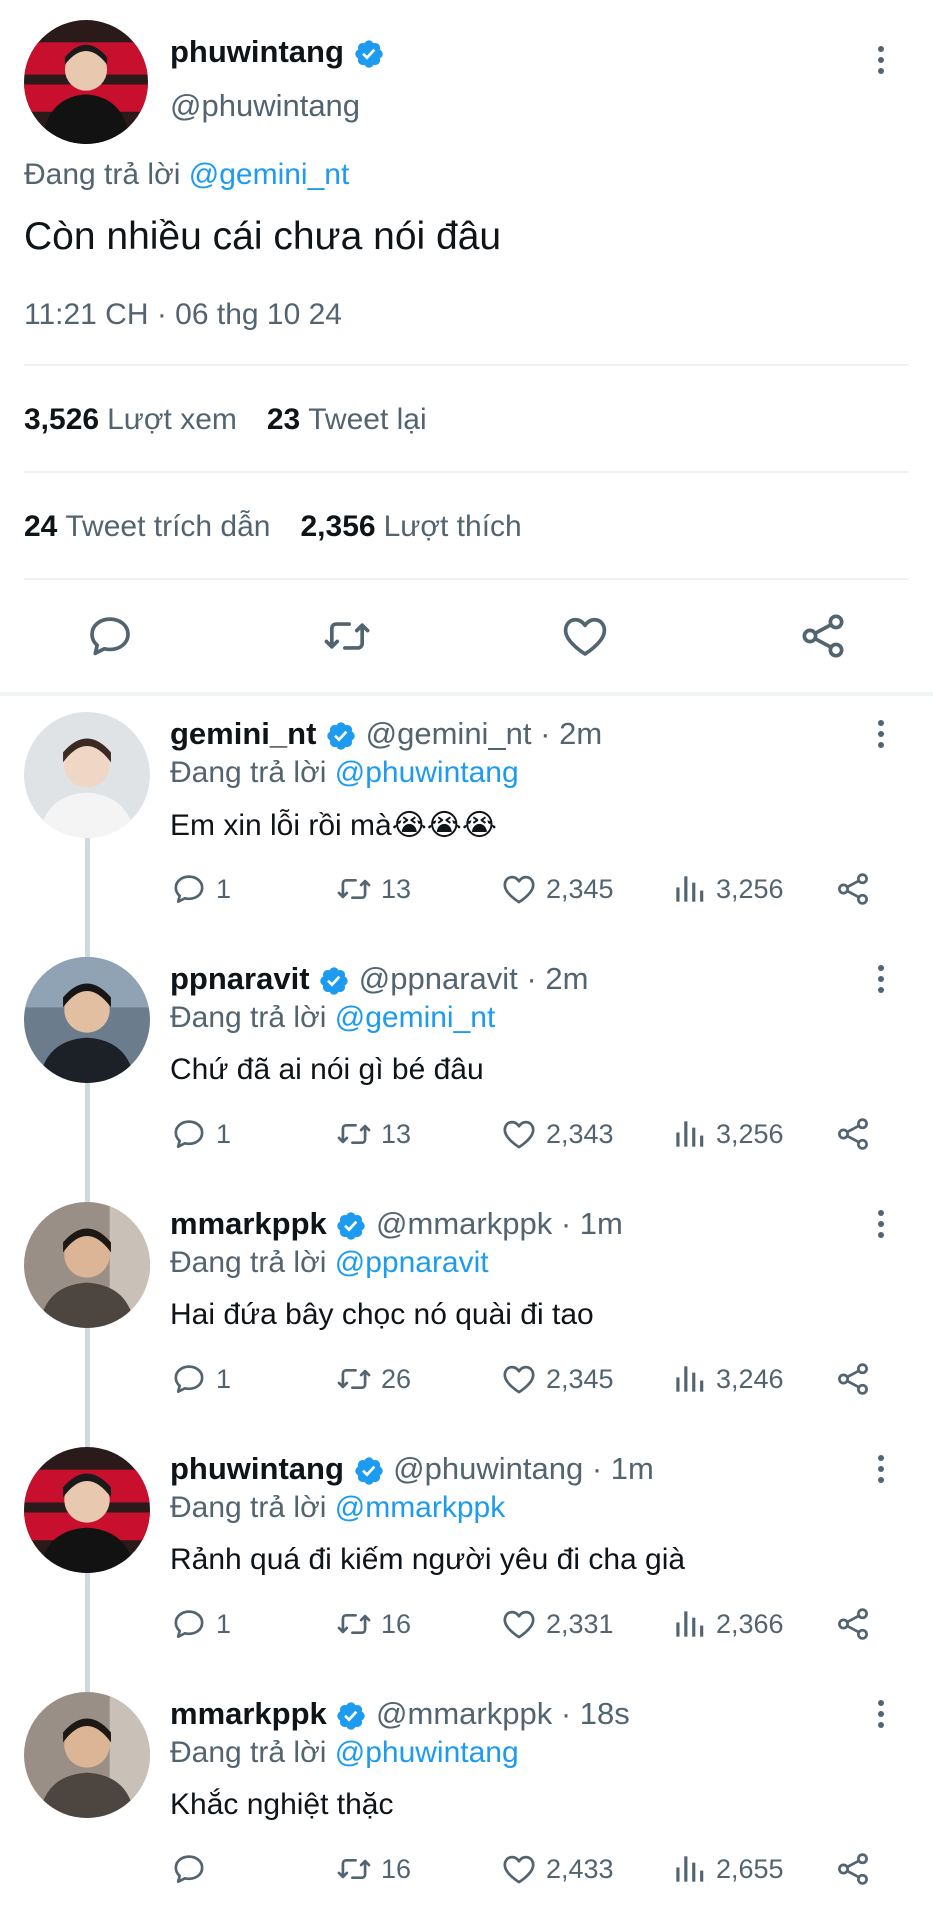  I want to click on views-button: 3,246, so click(727, 1379).